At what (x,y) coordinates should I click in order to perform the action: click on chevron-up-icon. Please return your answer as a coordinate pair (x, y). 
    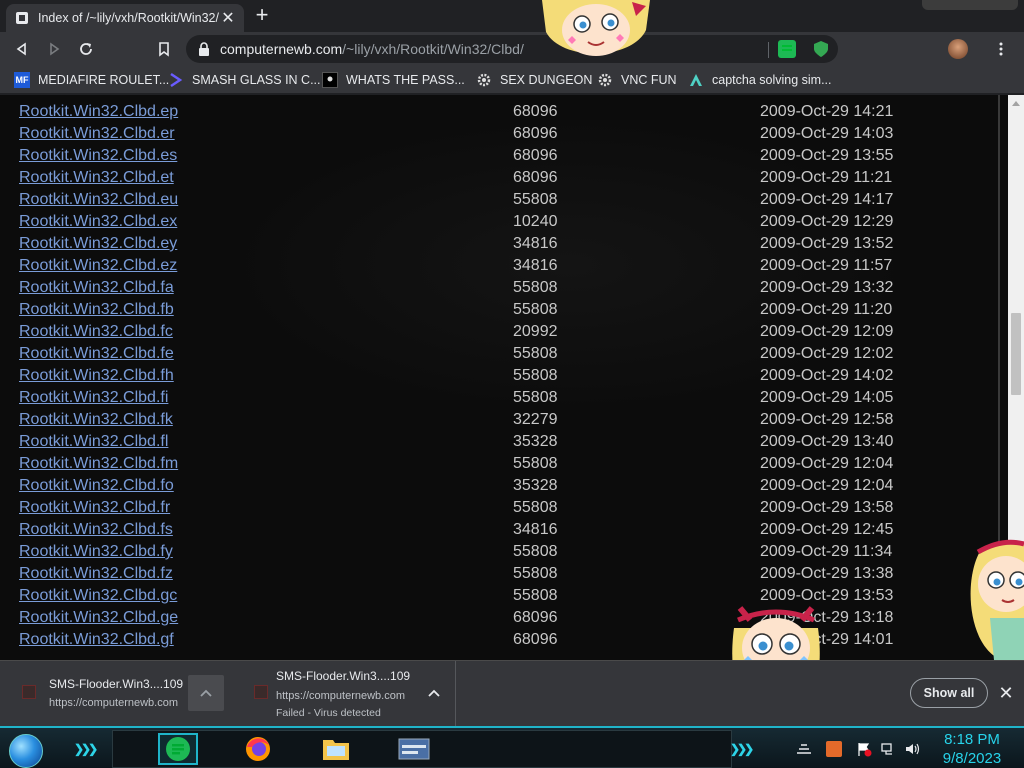
    Looking at the image, I should click on (434, 693).